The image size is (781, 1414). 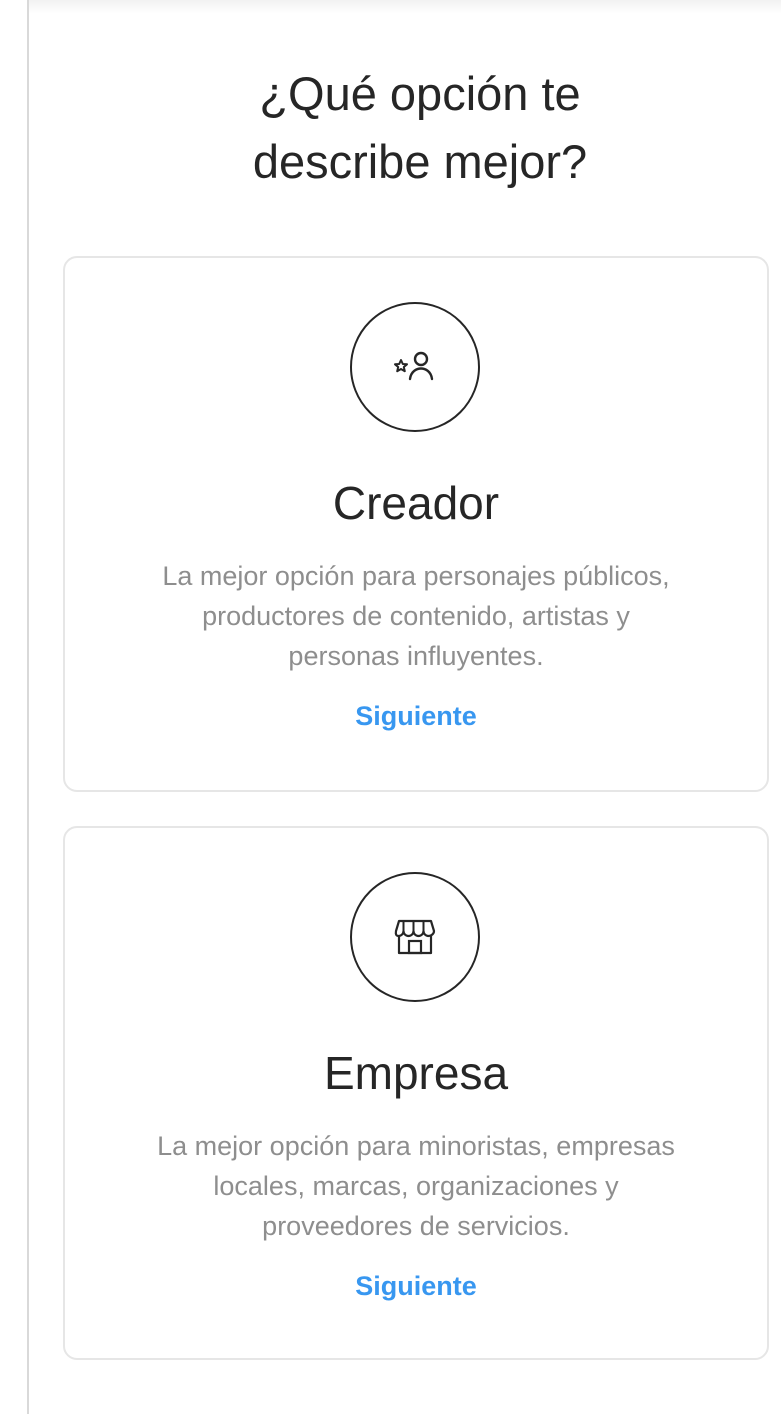 I want to click on storefront-icon, so click(x=415, y=937).